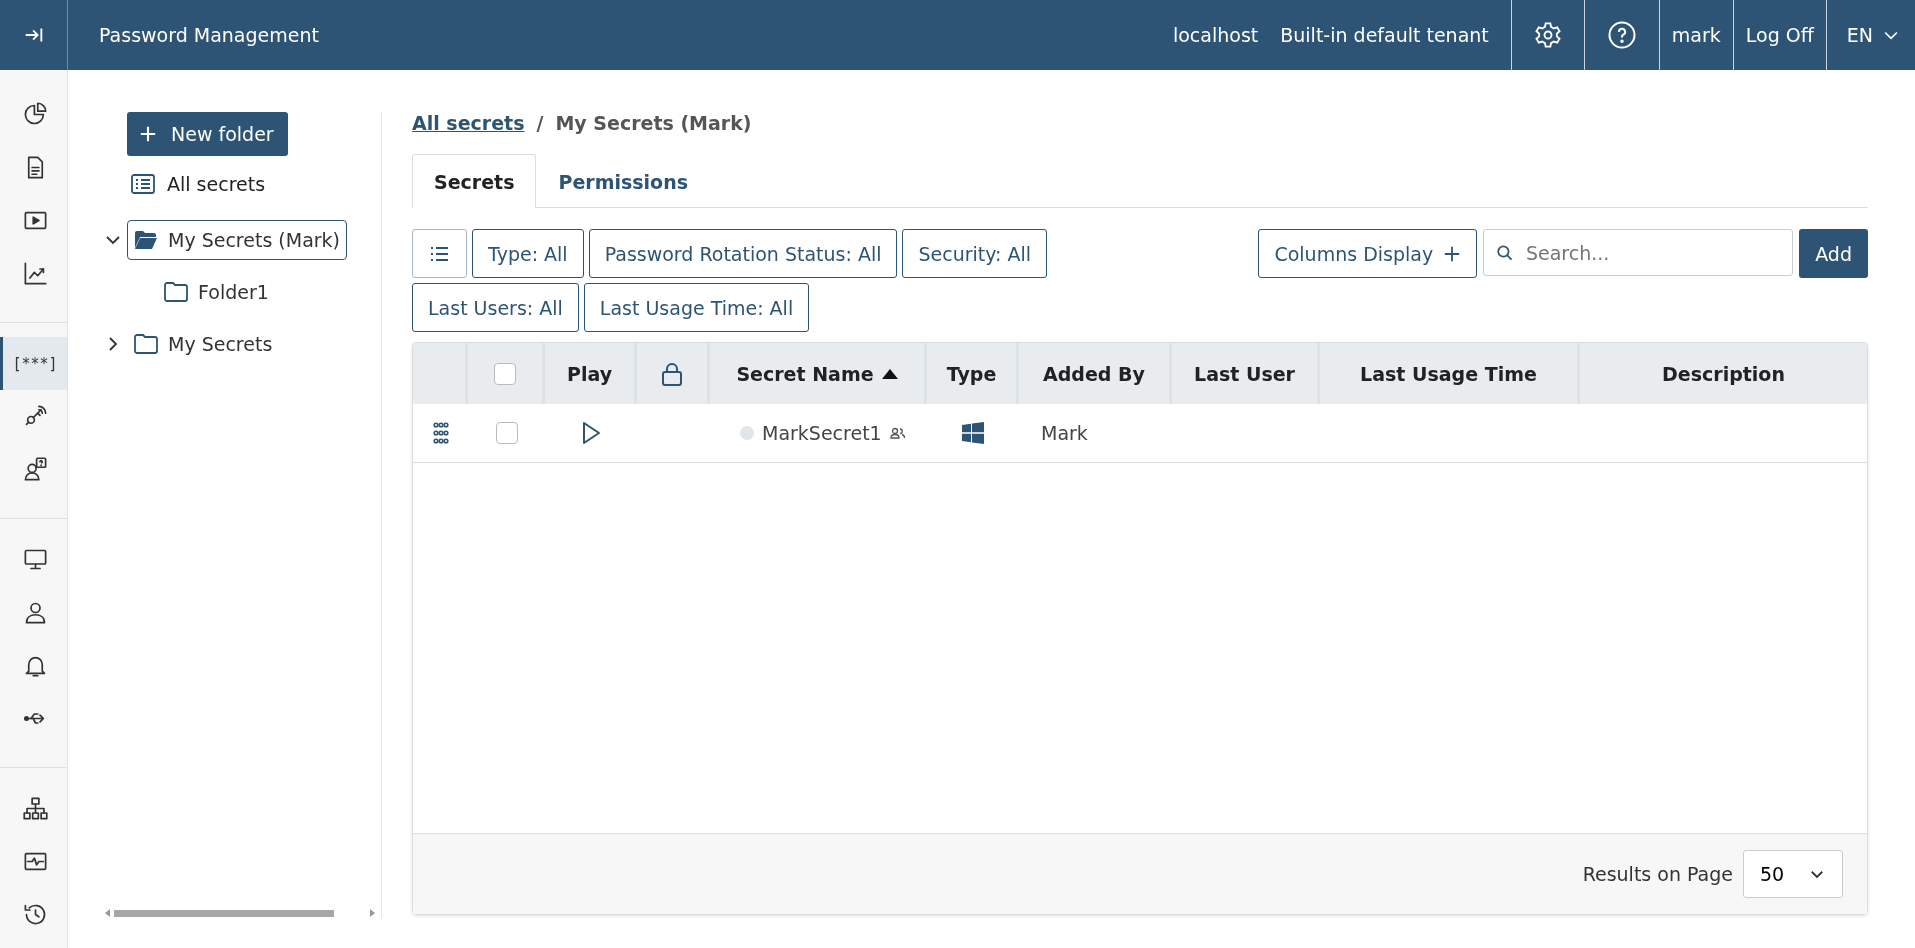  What do you see at coordinates (207, 134) in the screenshot?
I see `new-folder-button: New folder` at bounding box center [207, 134].